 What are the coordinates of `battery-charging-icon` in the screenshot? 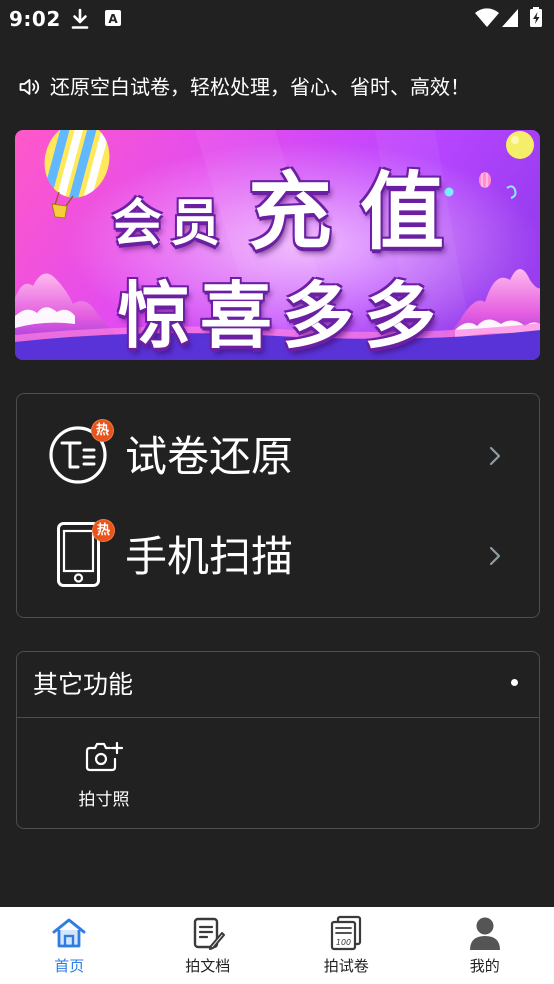 It's located at (536, 17).